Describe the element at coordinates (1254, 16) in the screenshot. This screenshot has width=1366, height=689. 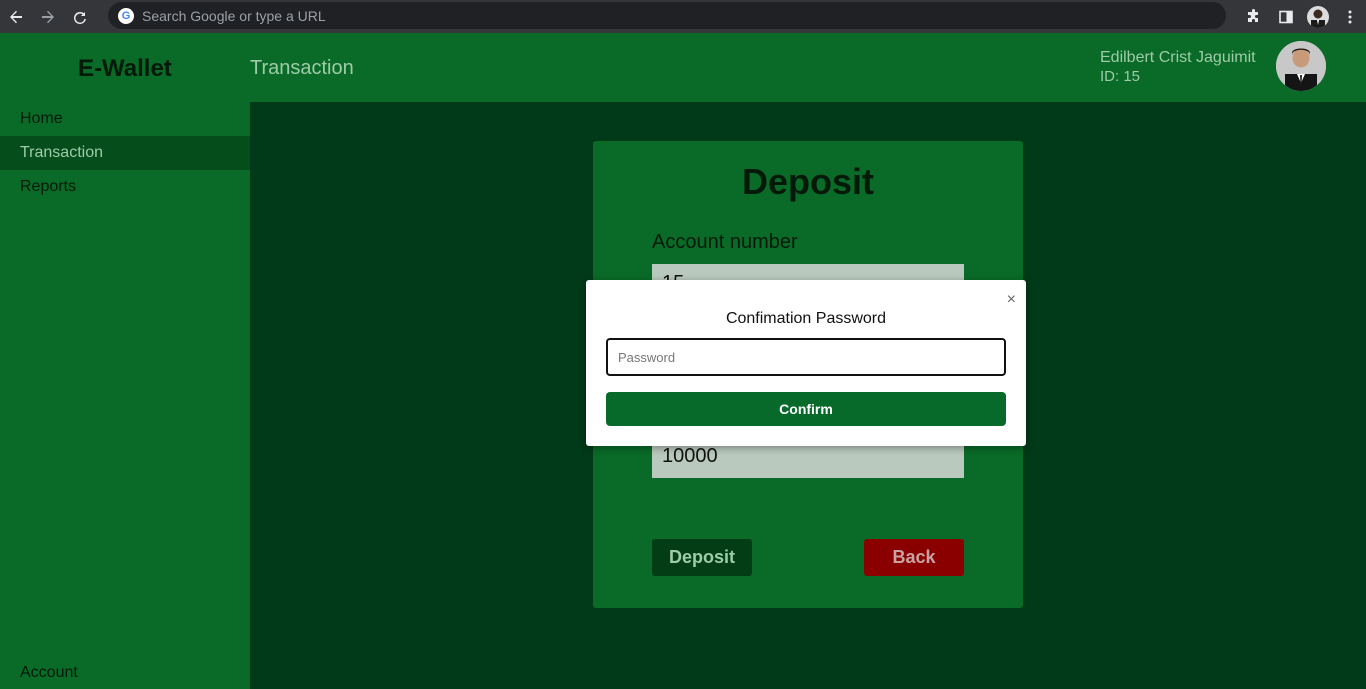
I see `extensions-puzzle-icon` at that location.